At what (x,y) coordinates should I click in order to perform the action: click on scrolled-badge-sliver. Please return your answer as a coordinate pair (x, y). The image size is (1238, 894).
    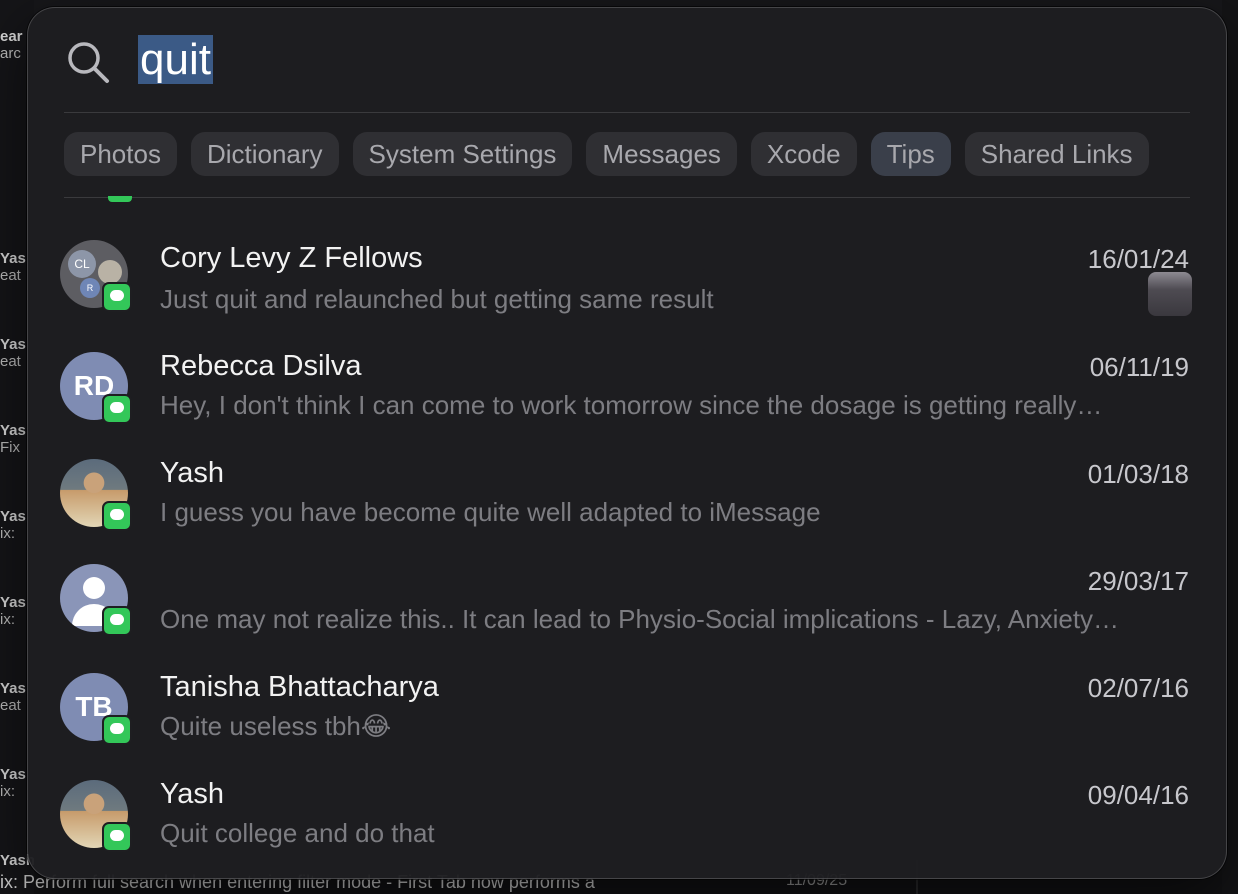
    Looking at the image, I should click on (120, 199).